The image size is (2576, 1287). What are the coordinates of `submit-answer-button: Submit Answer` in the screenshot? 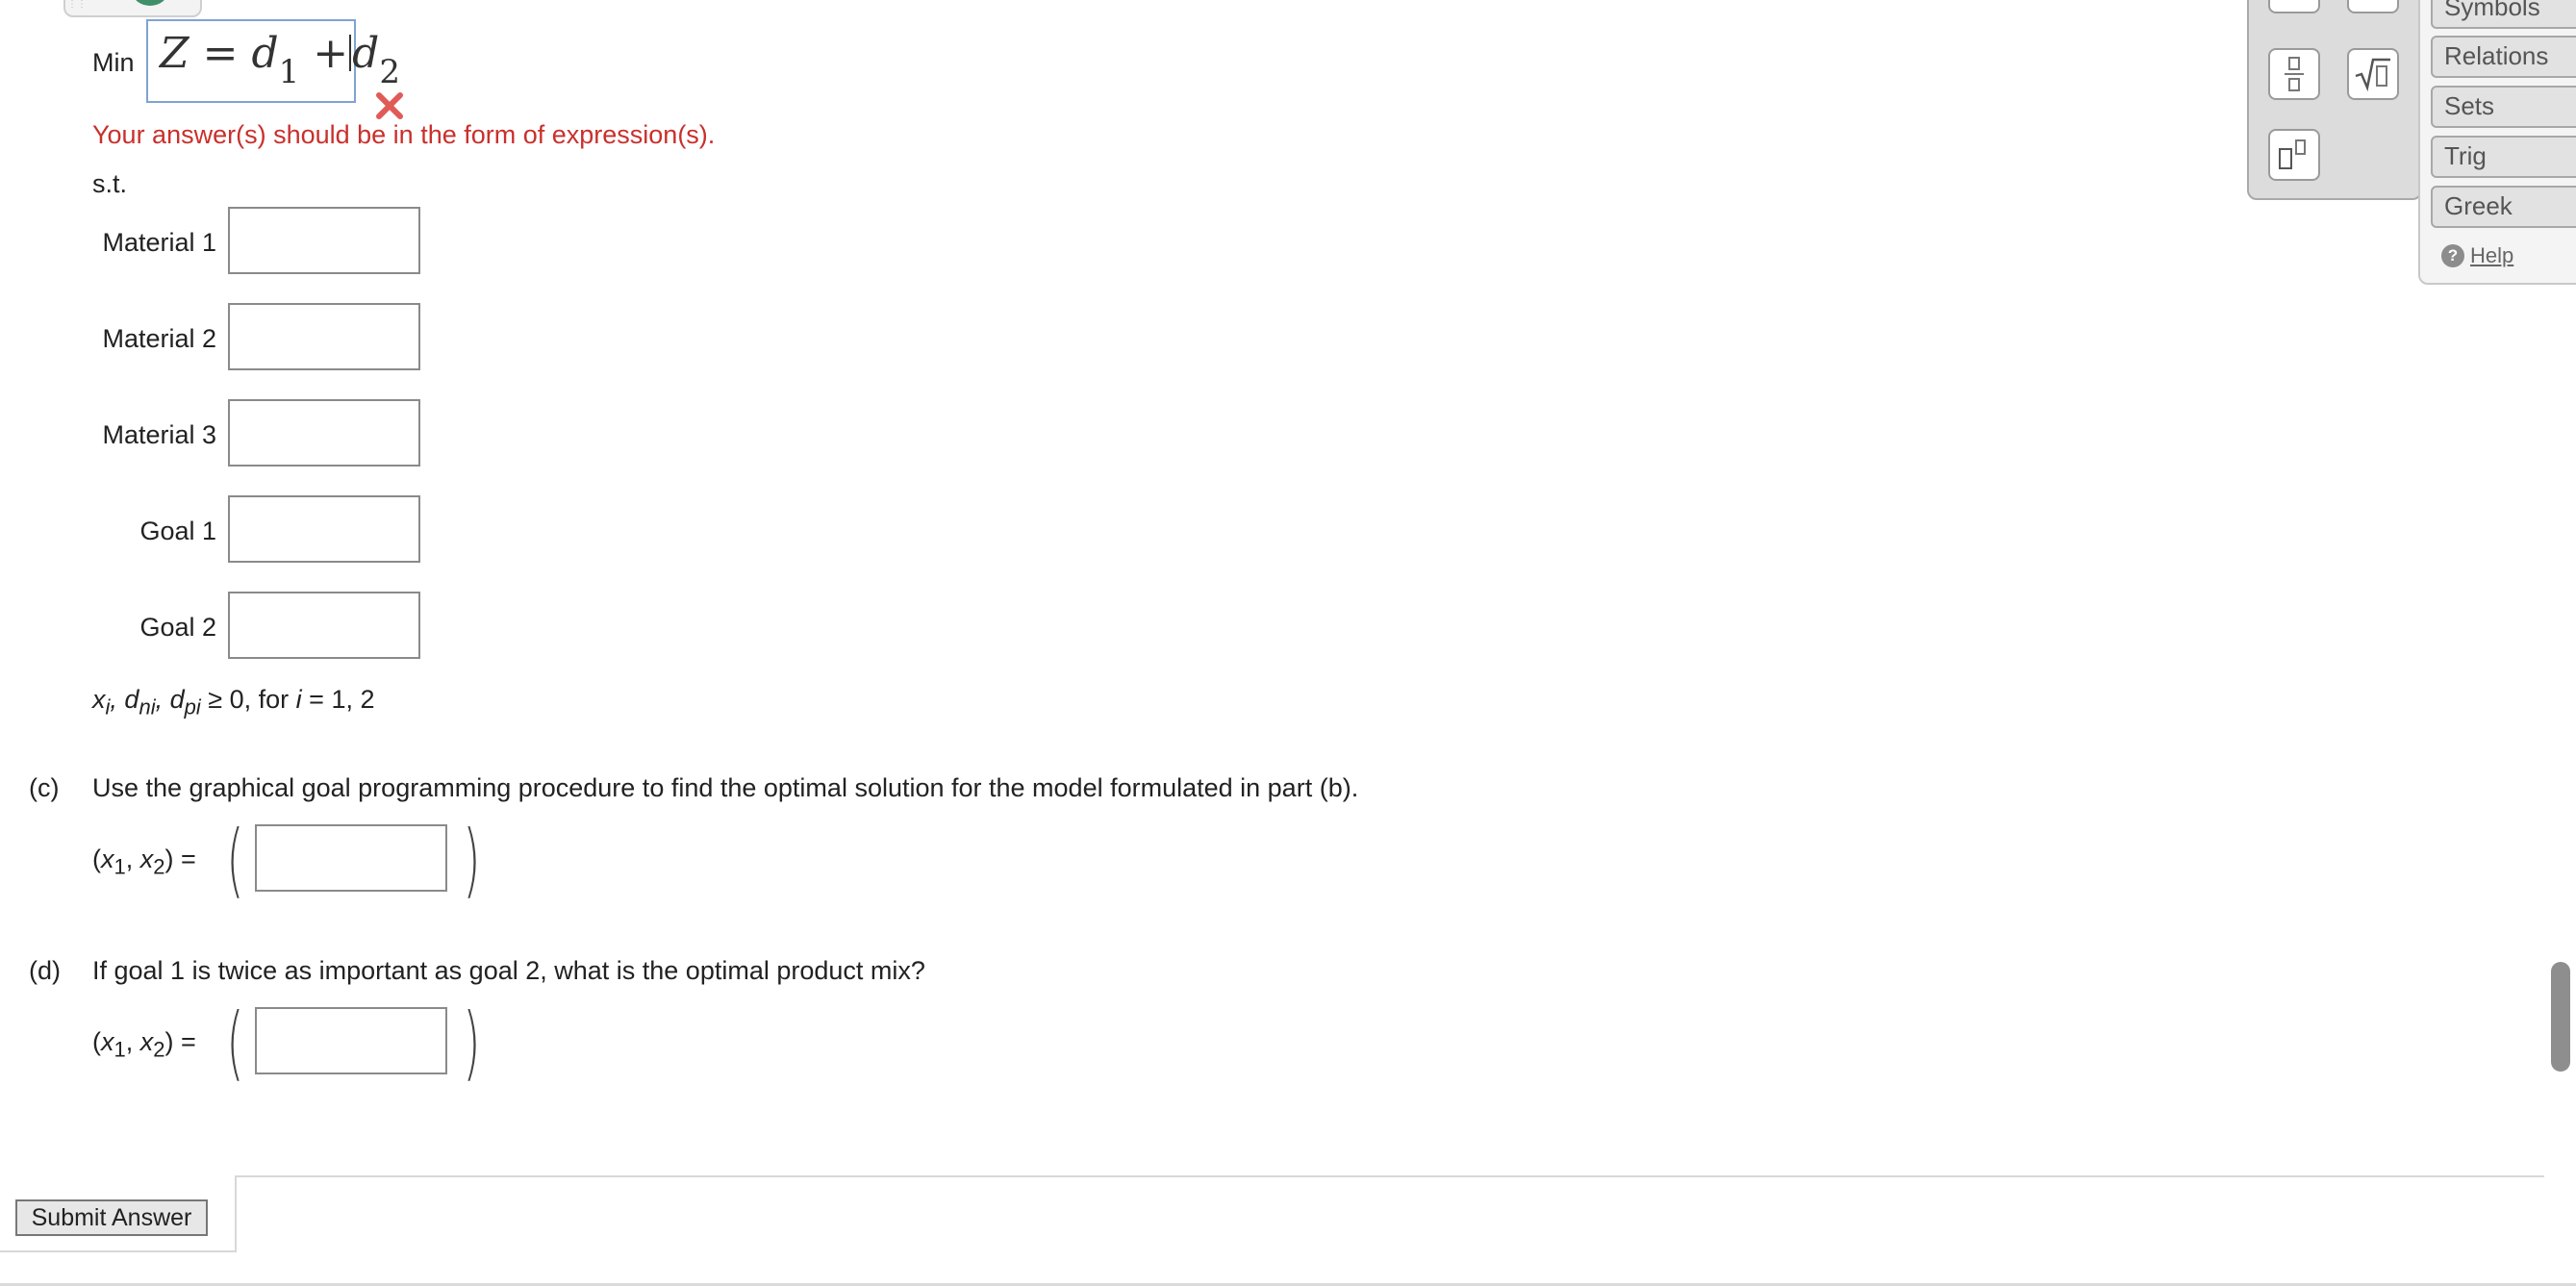 It's located at (112, 1217).